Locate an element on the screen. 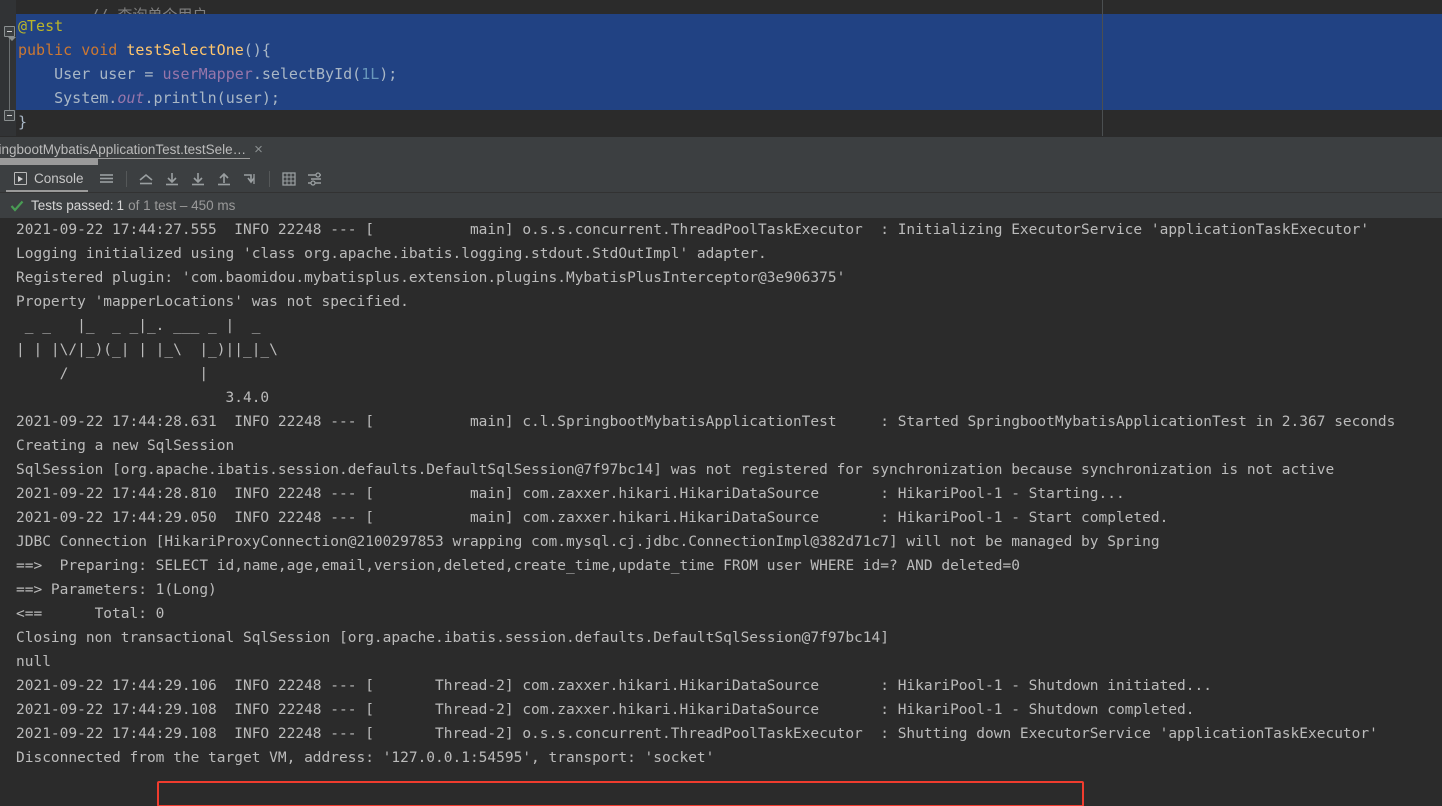  arrow-to-cursor-icon is located at coordinates (250, 179).